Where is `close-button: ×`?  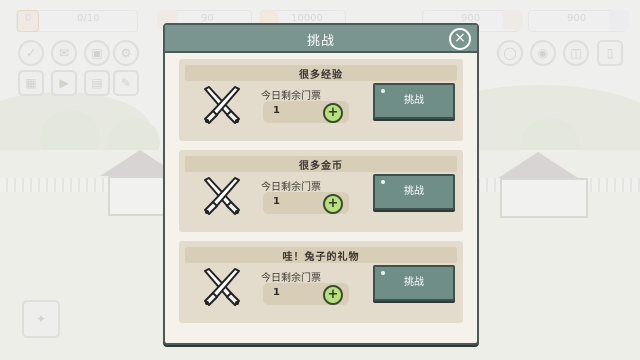
close-button: × is located at coordinates (460, 39).